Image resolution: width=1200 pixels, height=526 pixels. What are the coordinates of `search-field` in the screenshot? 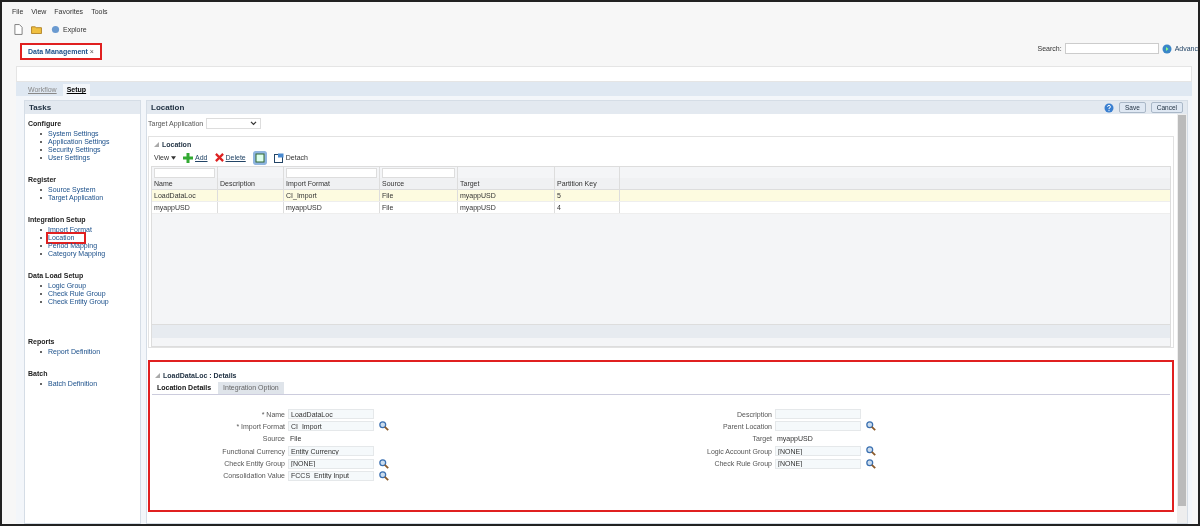 It's located at (1111, 48).